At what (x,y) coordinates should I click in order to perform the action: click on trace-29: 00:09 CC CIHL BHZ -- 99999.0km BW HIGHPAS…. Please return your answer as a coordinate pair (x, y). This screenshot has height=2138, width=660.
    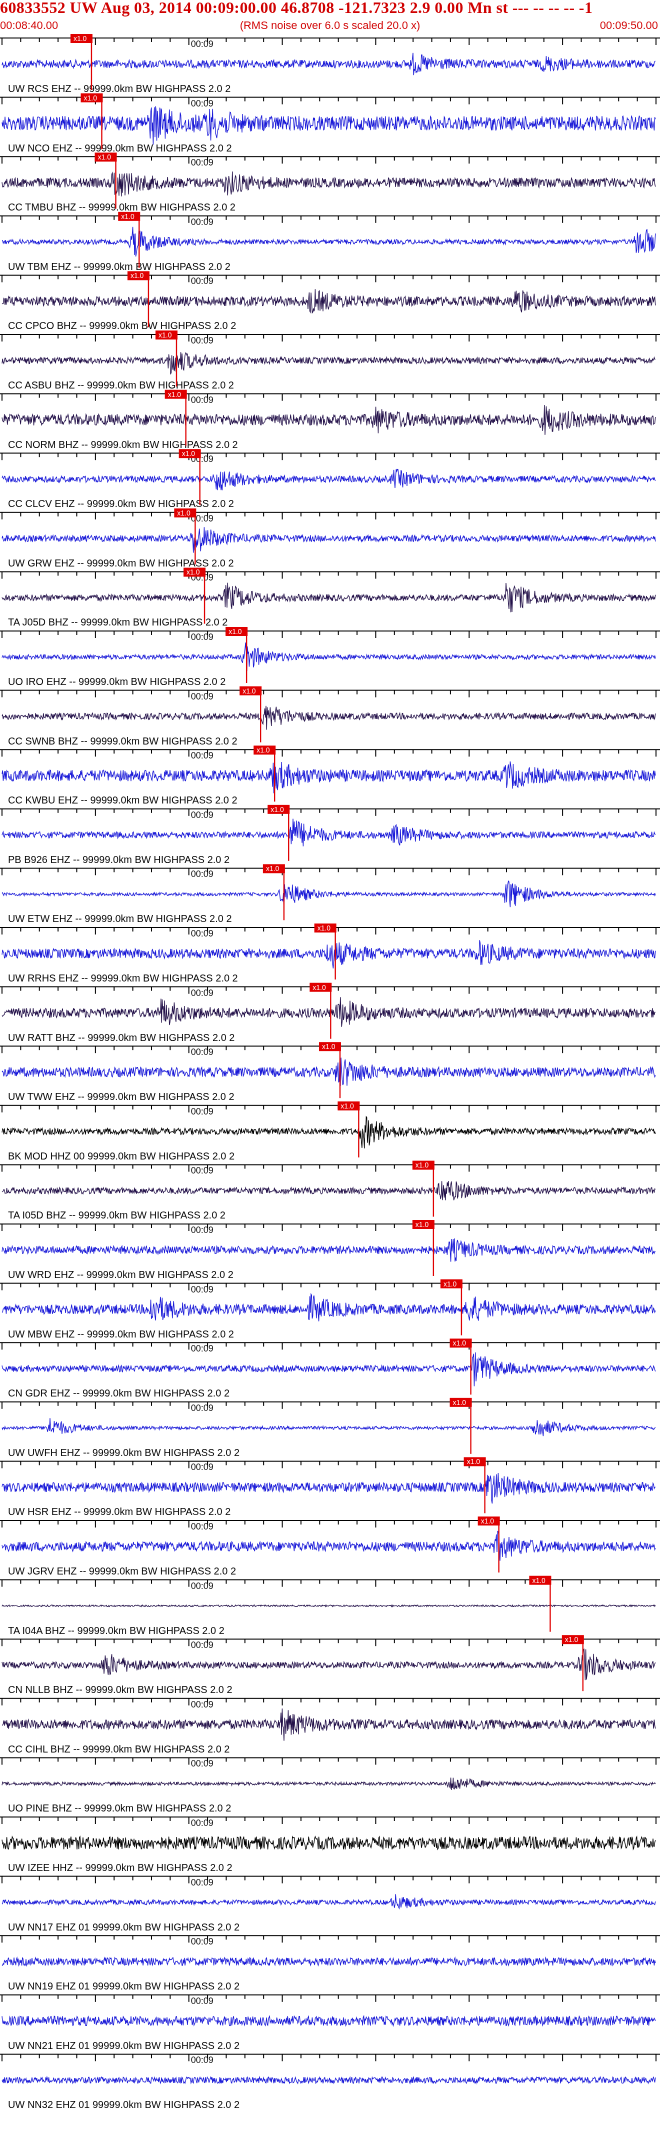
    Looking at the image, I should click on (330, 1726).